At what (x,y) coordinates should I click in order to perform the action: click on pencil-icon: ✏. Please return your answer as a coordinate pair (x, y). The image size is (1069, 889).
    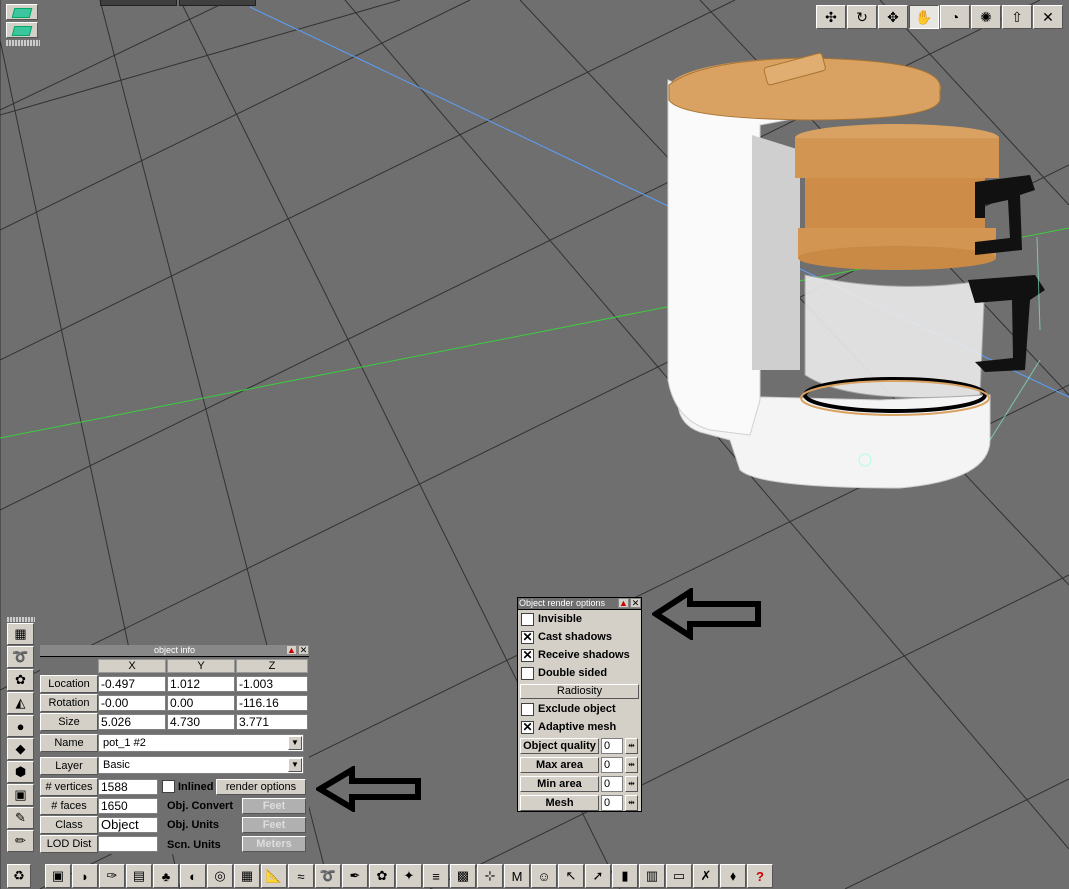
    Looking at the image, I should click on (20, 841).